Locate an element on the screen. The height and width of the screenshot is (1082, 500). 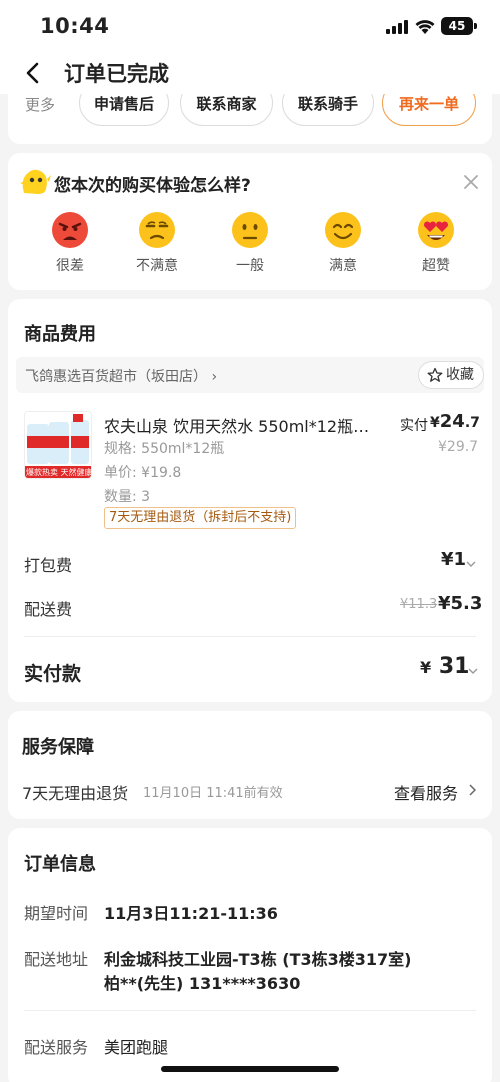
rating-question: 您本次的购买体验怎么样? is located at coordinates (152, 186).